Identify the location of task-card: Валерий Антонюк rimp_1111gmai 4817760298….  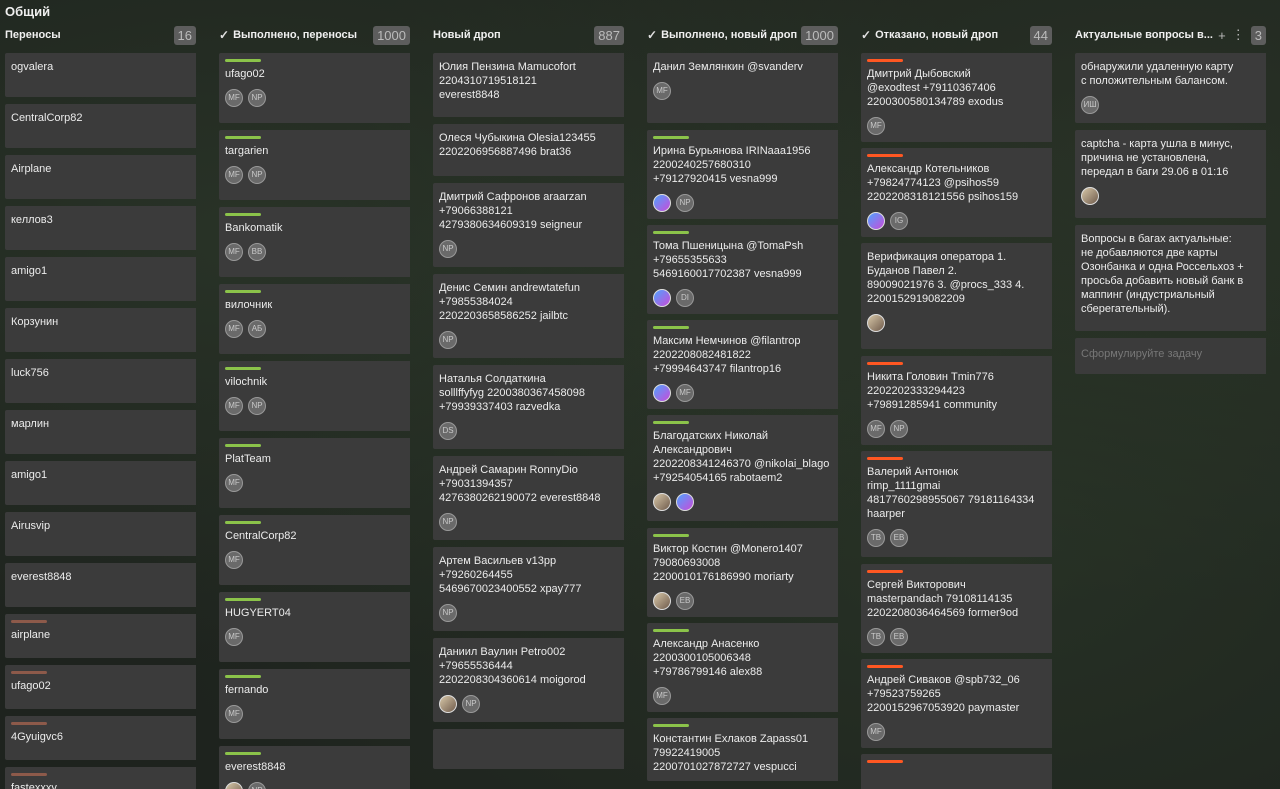
(956, 504).